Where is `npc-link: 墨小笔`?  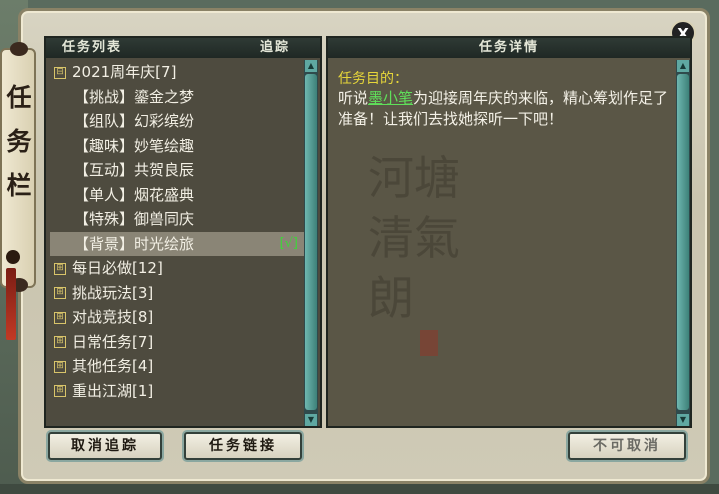 npc-link: 墨小笔 is located at coordinates (390, 98).